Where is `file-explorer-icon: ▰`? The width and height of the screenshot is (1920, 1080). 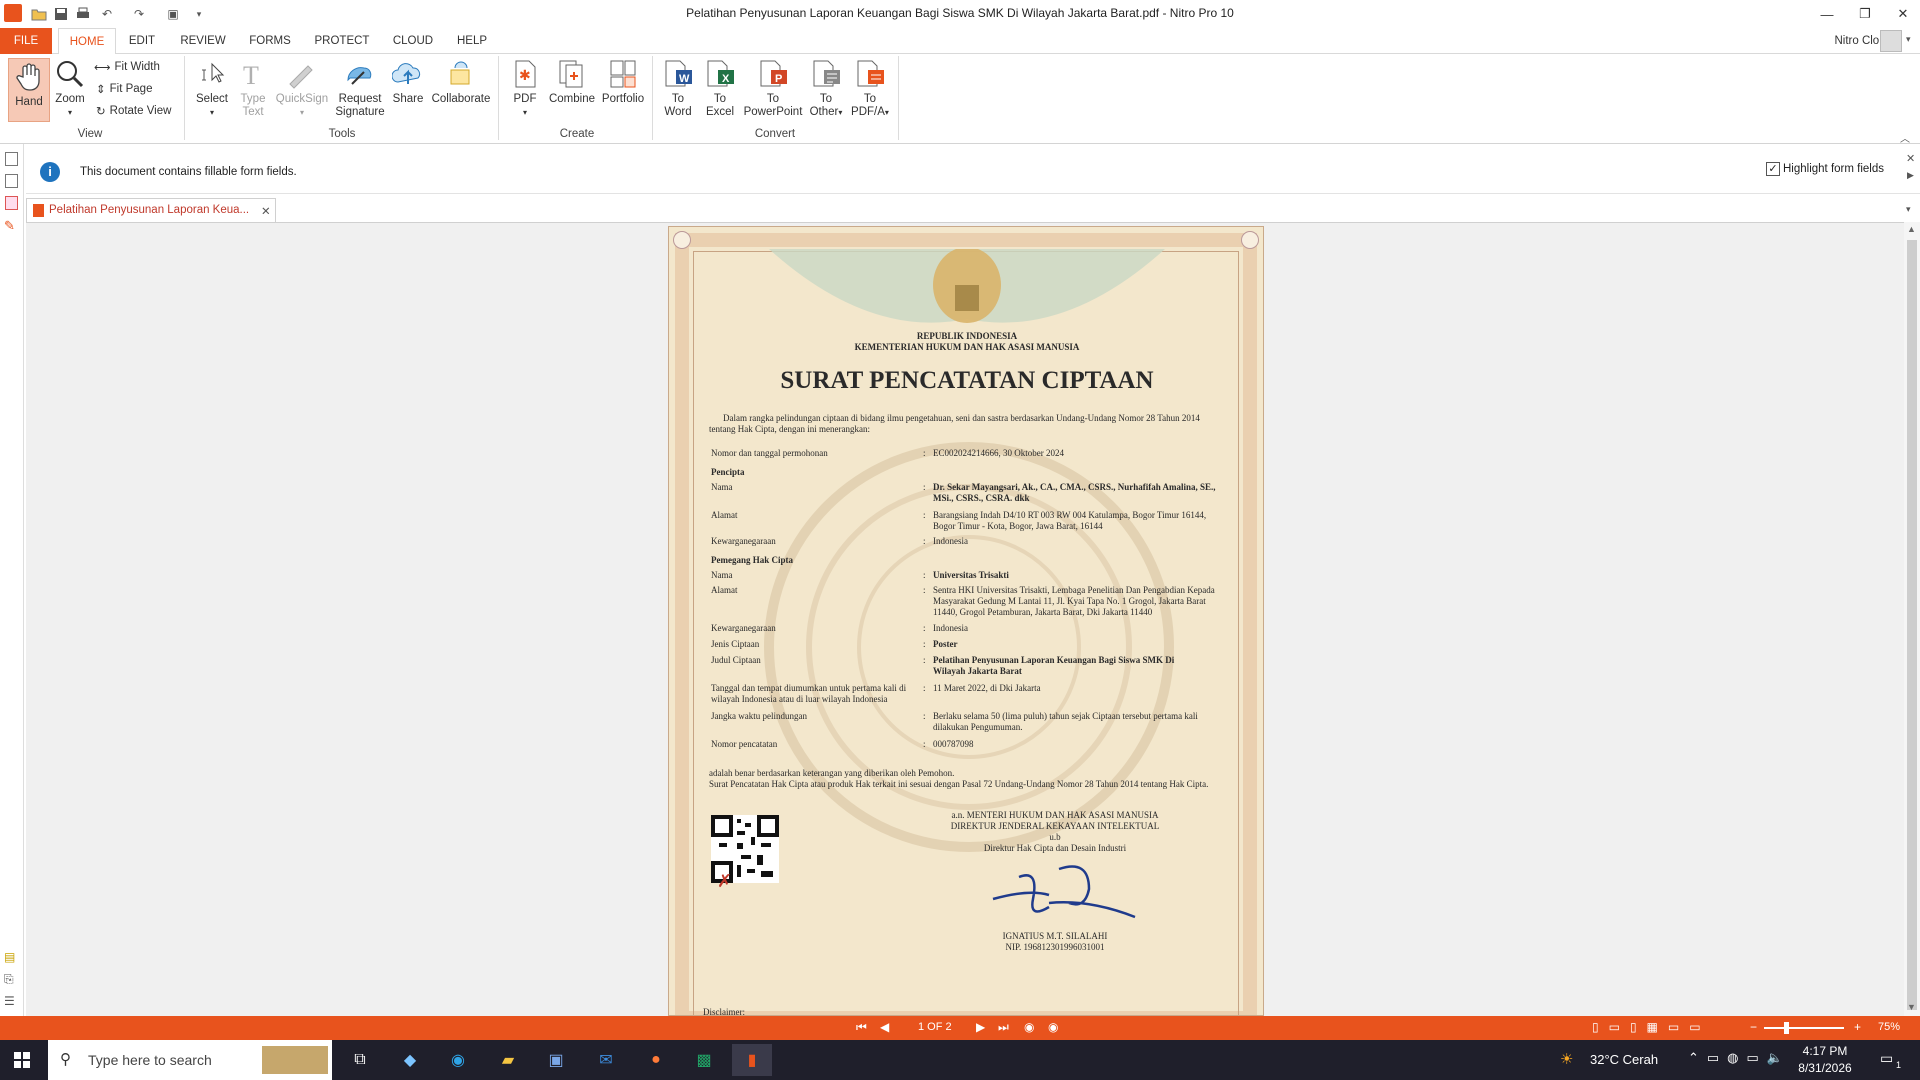
file-explorer-icon: ▰ is located at coordinates (508, 1060).